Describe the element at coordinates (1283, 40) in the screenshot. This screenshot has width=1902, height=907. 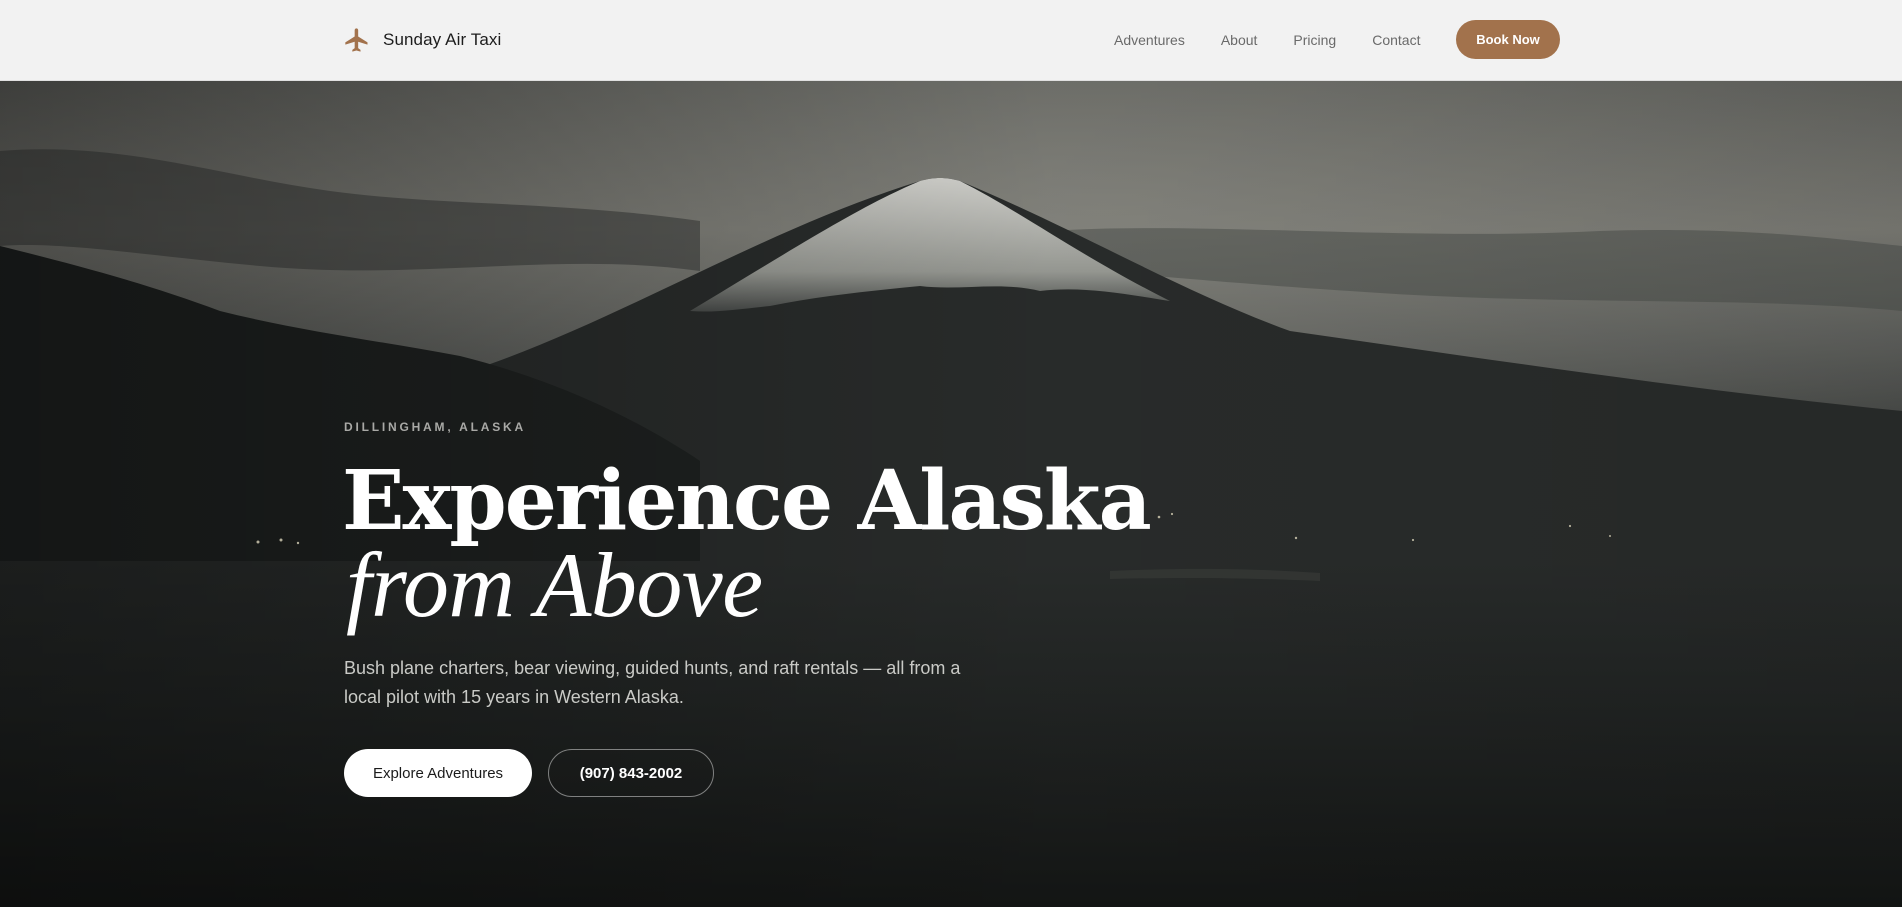
I see `main-nav: Adventures About Pricing Contact` at that location.